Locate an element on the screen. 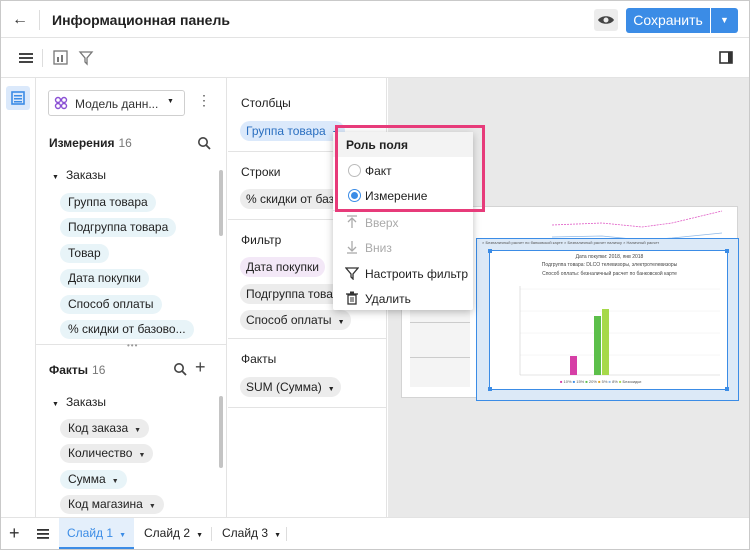  slides-footer: + Слайд 1 ▼ Слайд 2 ▼ Слайд 3 ▼ is located at coordinates (375, 533).